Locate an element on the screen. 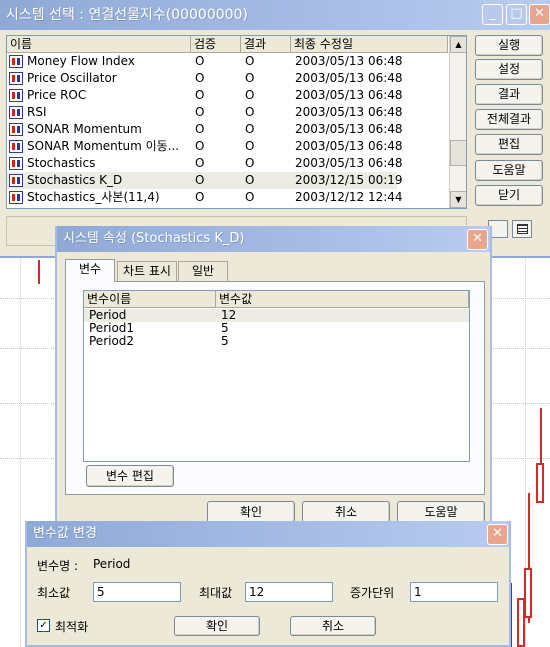  tab-chart-display: 차트 표시 is located at coordinates (147, 271).